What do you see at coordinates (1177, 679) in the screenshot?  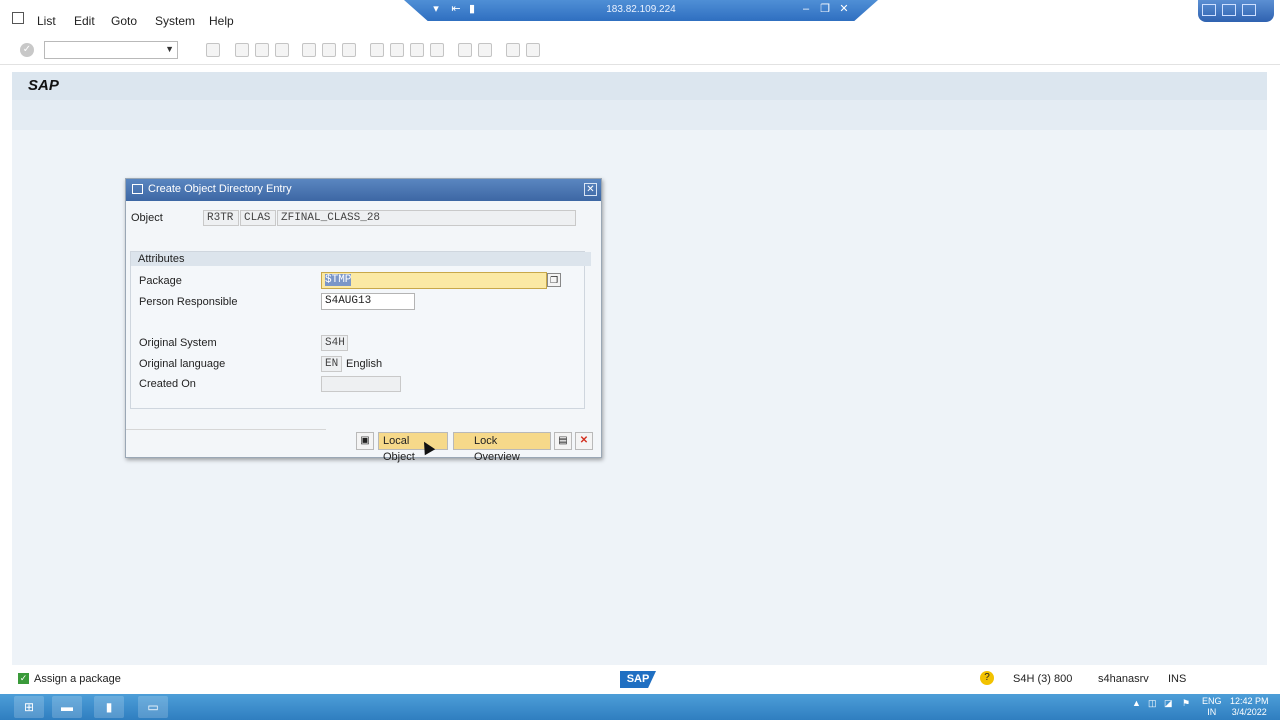 I see `insert-mode: INS` at bounding box center [1177, 679].